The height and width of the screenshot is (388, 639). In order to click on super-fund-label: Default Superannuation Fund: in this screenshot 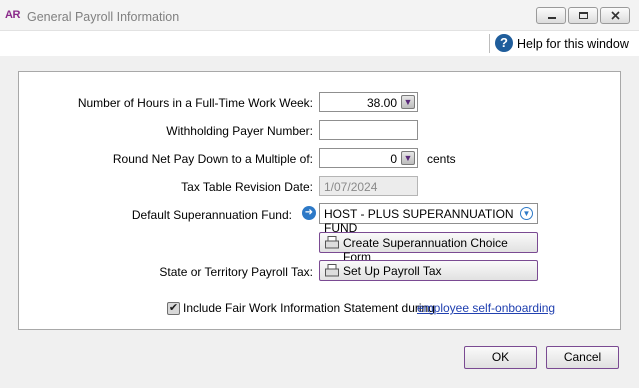, I will do `click(211, 215)`.